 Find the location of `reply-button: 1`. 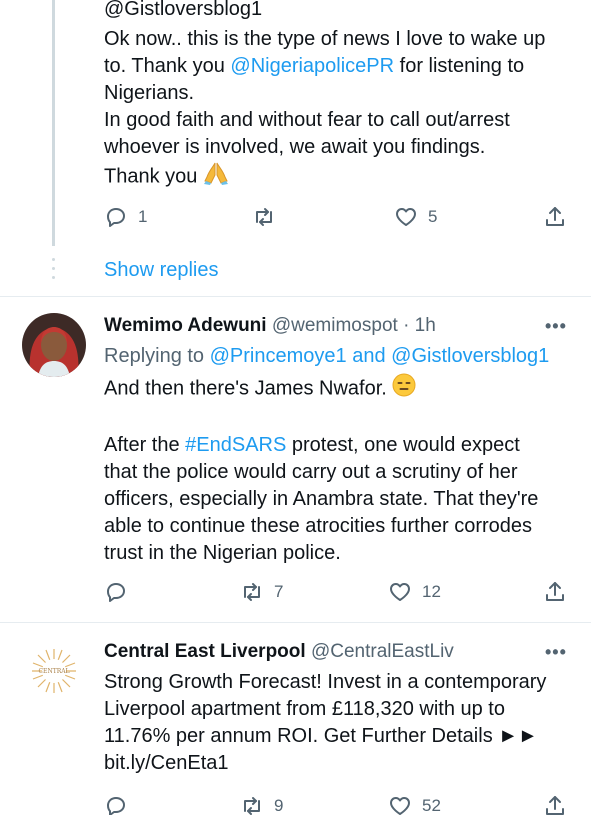

reply-button: 1 is located at coordinates (125, 217).